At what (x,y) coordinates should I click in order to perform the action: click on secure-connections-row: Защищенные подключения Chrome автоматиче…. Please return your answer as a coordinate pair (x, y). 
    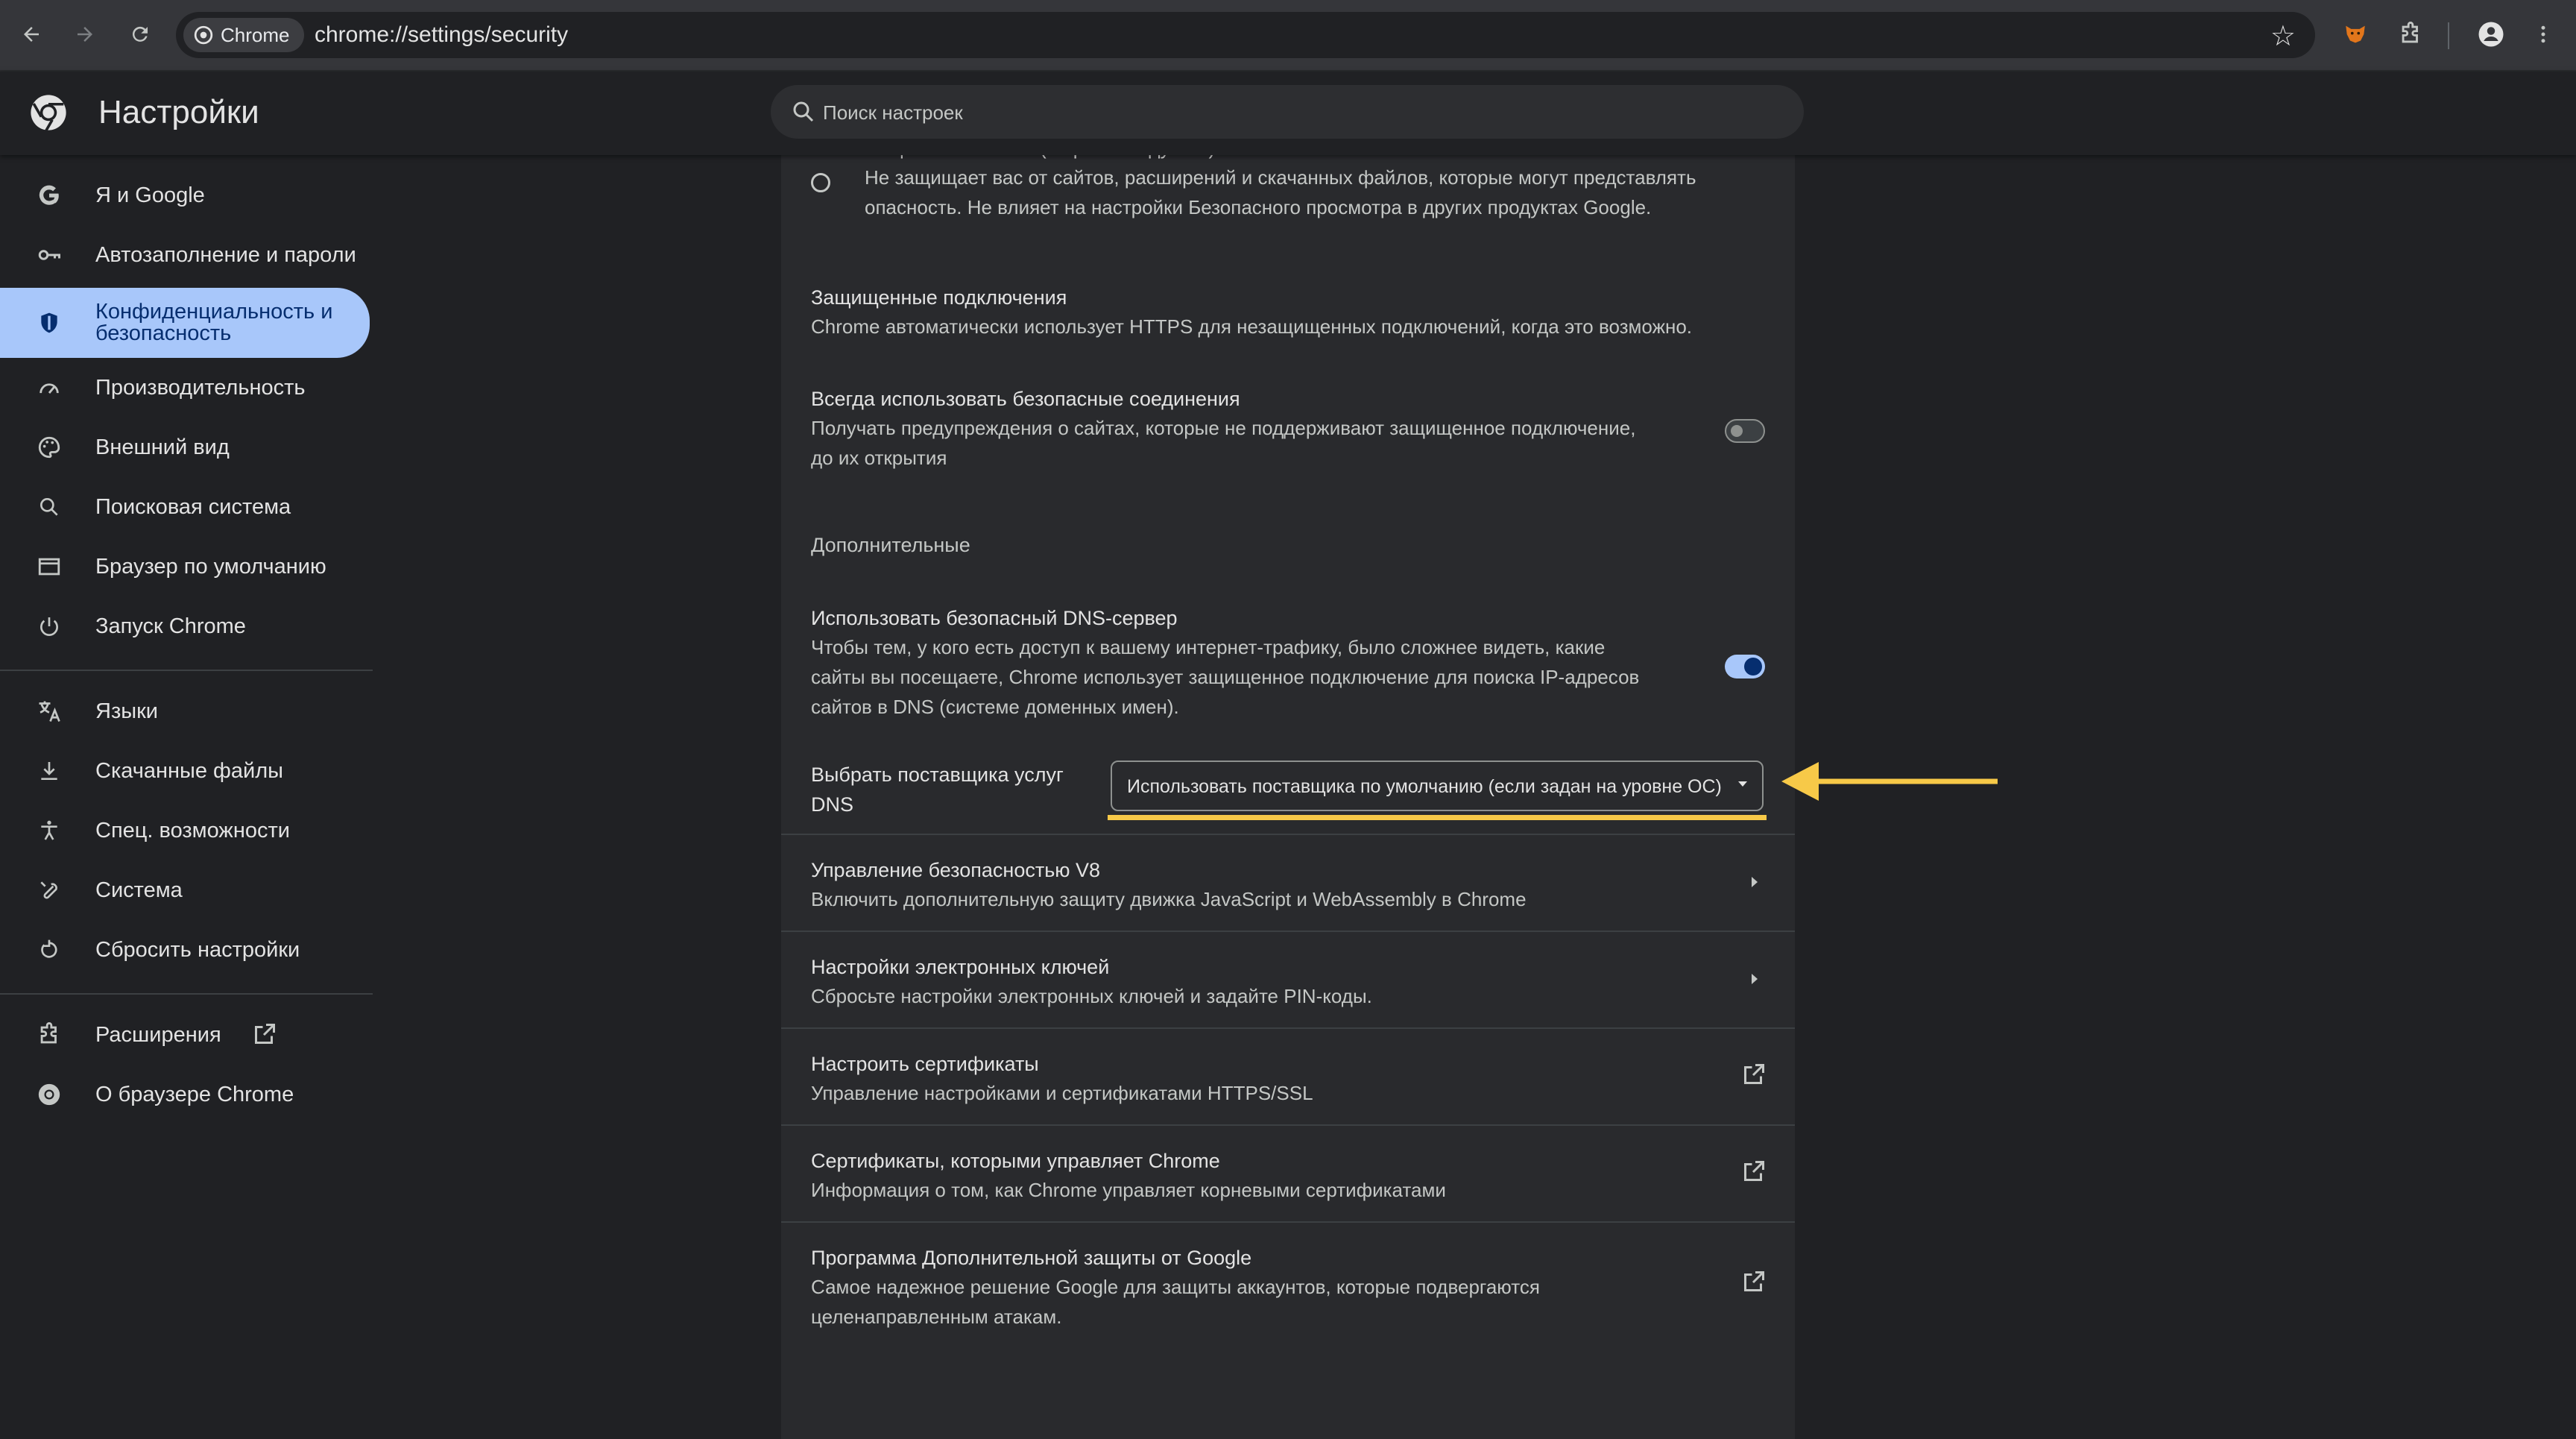
    Looking at the image, I should click on (1288, 317).